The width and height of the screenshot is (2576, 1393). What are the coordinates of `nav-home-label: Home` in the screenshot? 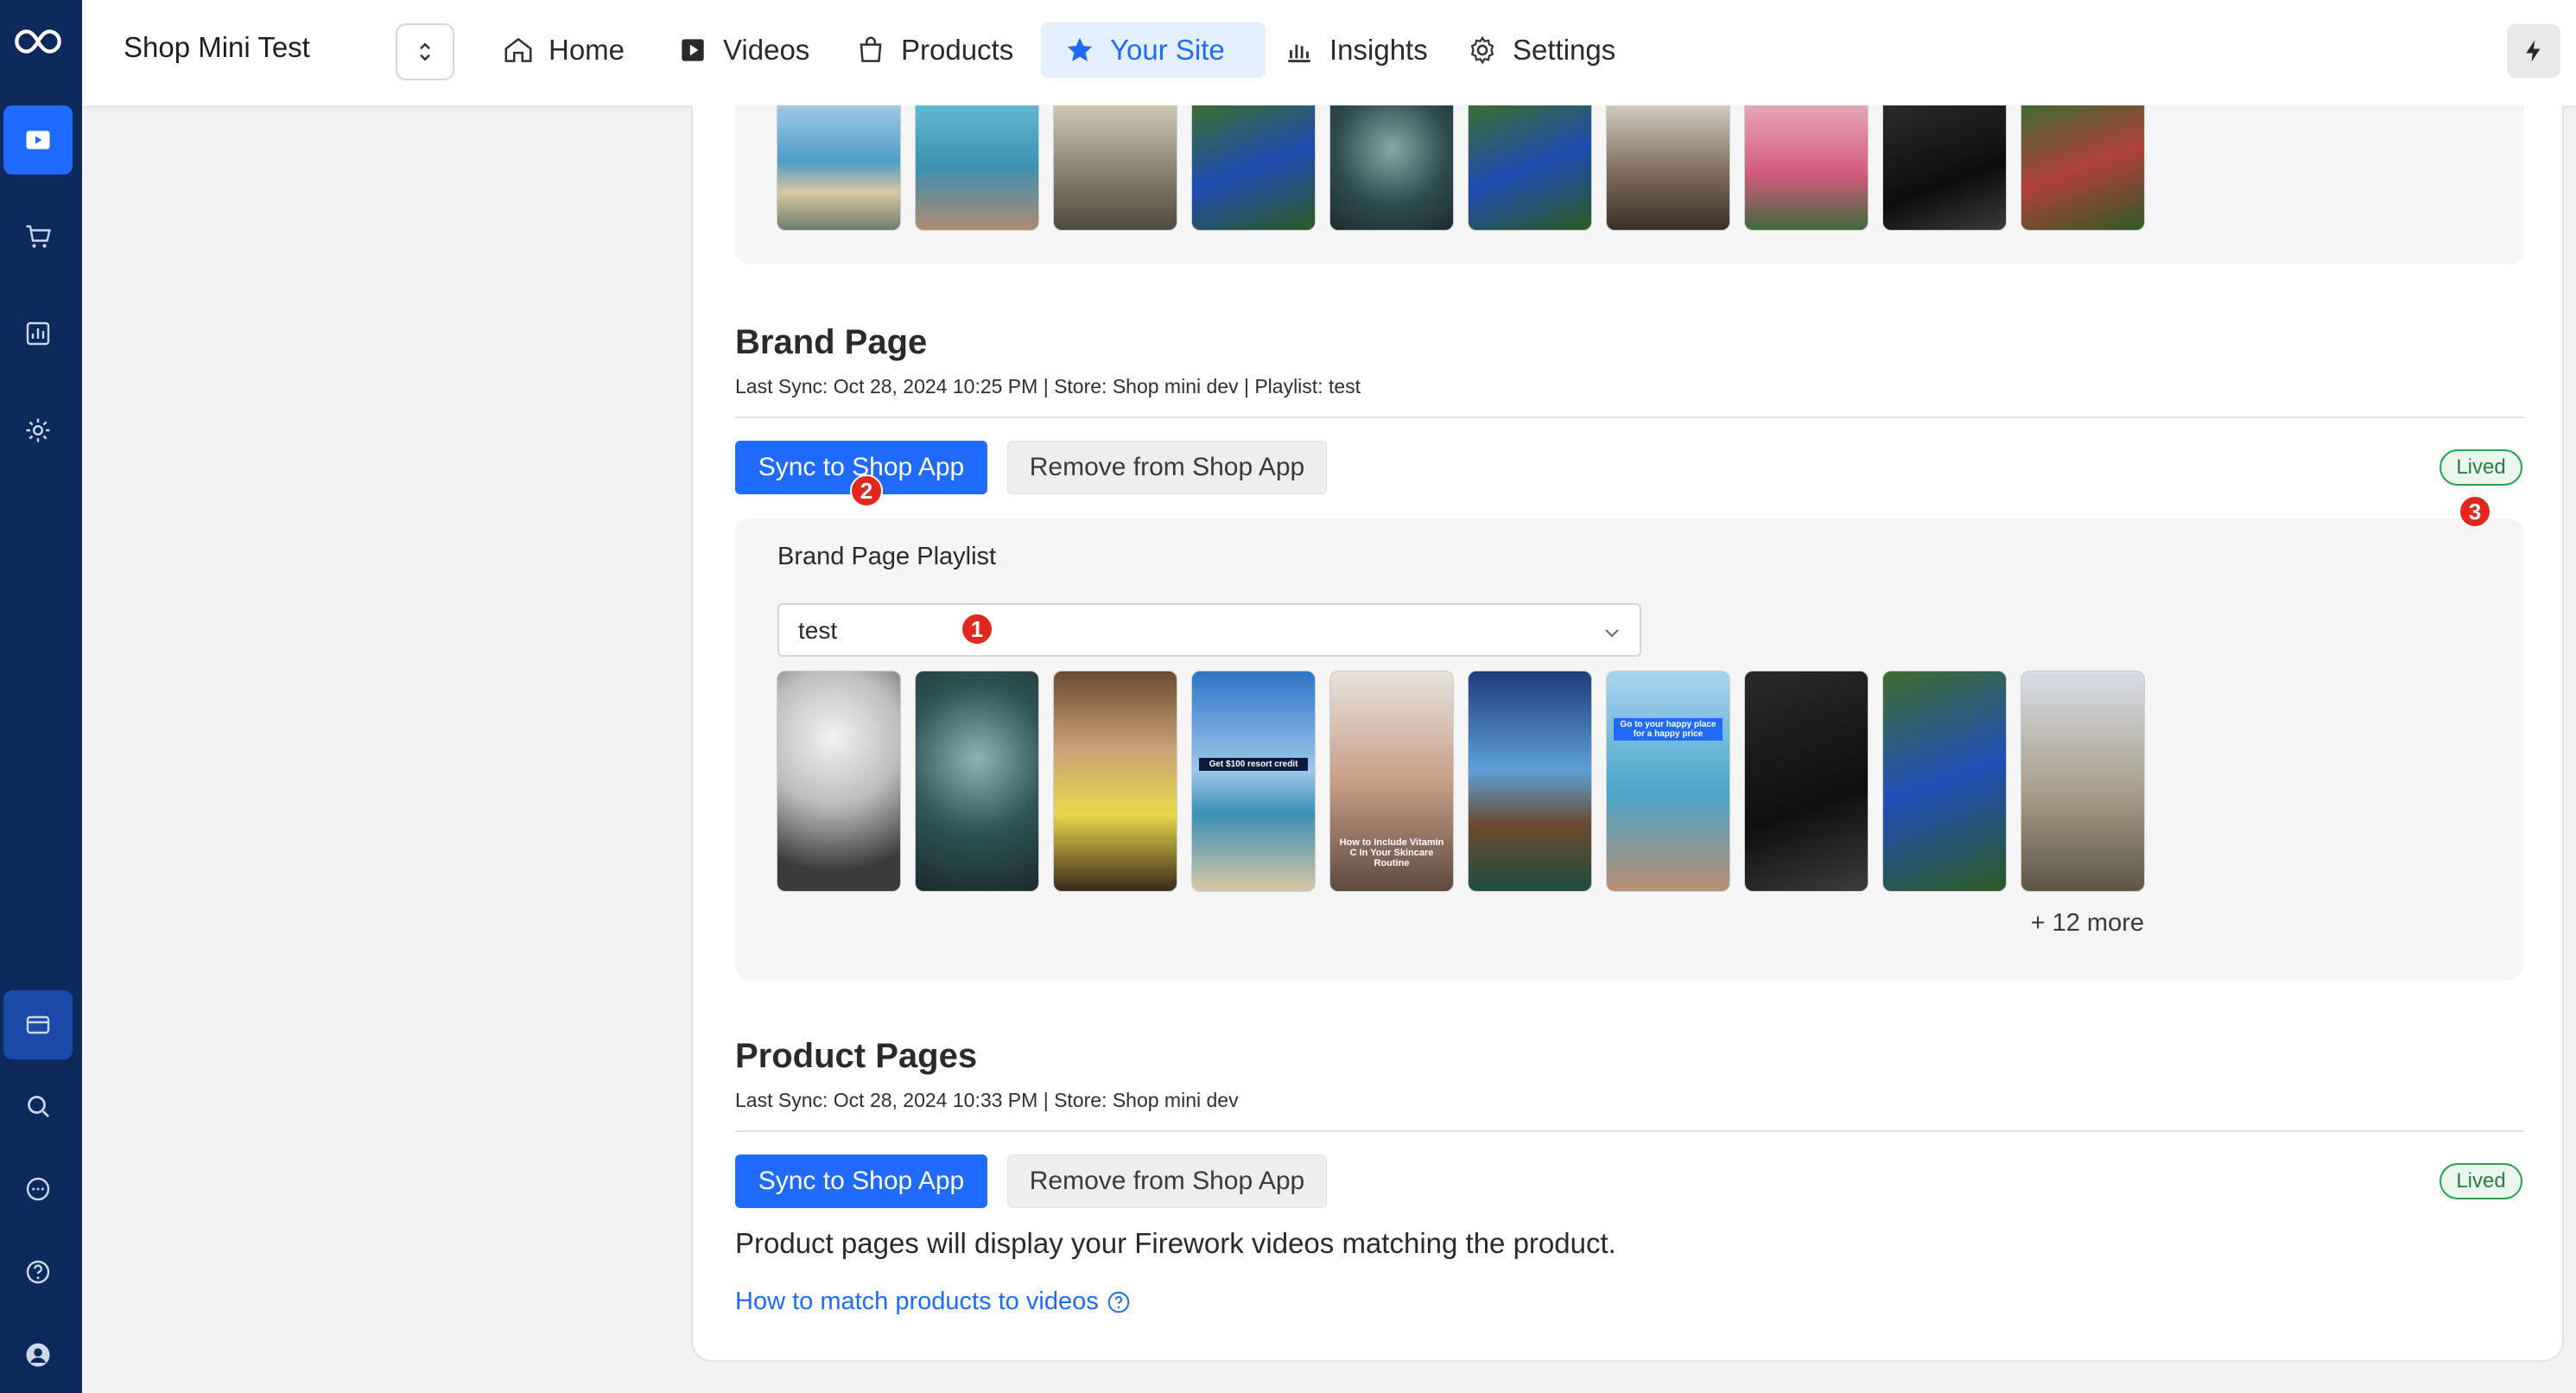 It's located at (587, 50).